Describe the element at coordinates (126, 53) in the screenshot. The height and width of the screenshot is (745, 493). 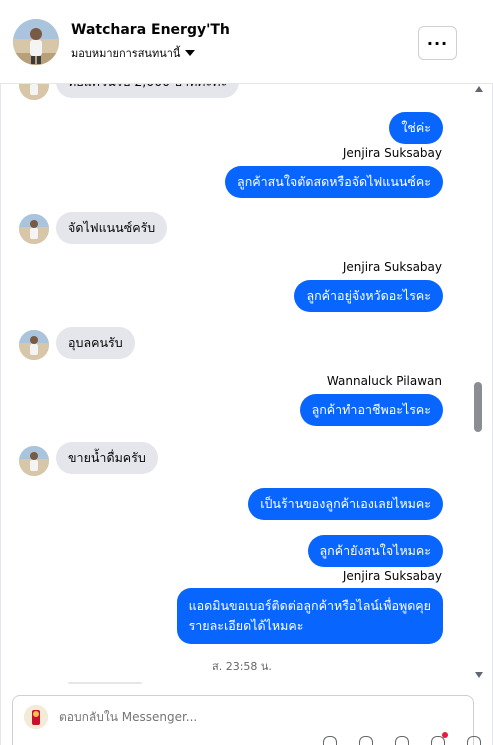
I see `assign-label: มอบหมายการสนทนานี้` at that location.